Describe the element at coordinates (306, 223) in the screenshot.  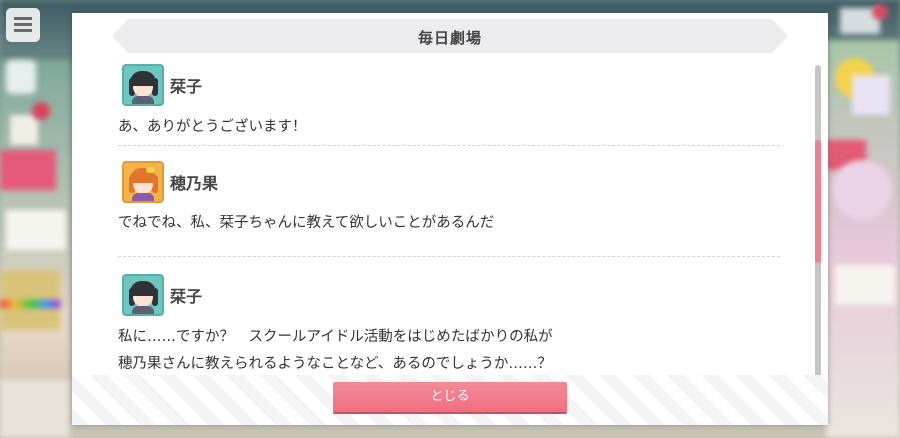
I see `dialogue-line: でねでね、私、栞子ちゃんに教えて欲しいことがあるんだ` at that location.